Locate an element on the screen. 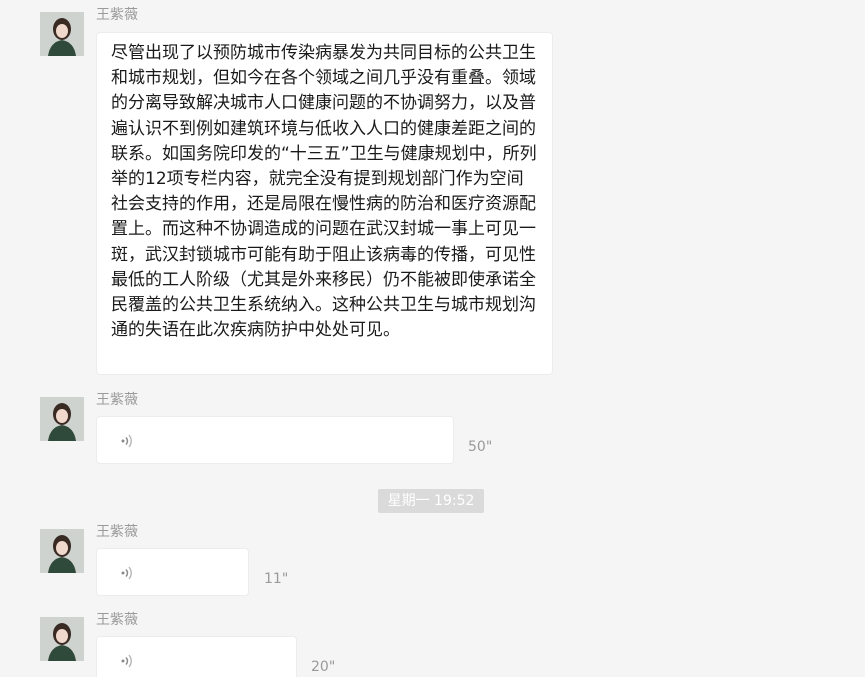 This screenshot has width=865, height=677. voice-duration: 20" is located at coordinates (323, 667).